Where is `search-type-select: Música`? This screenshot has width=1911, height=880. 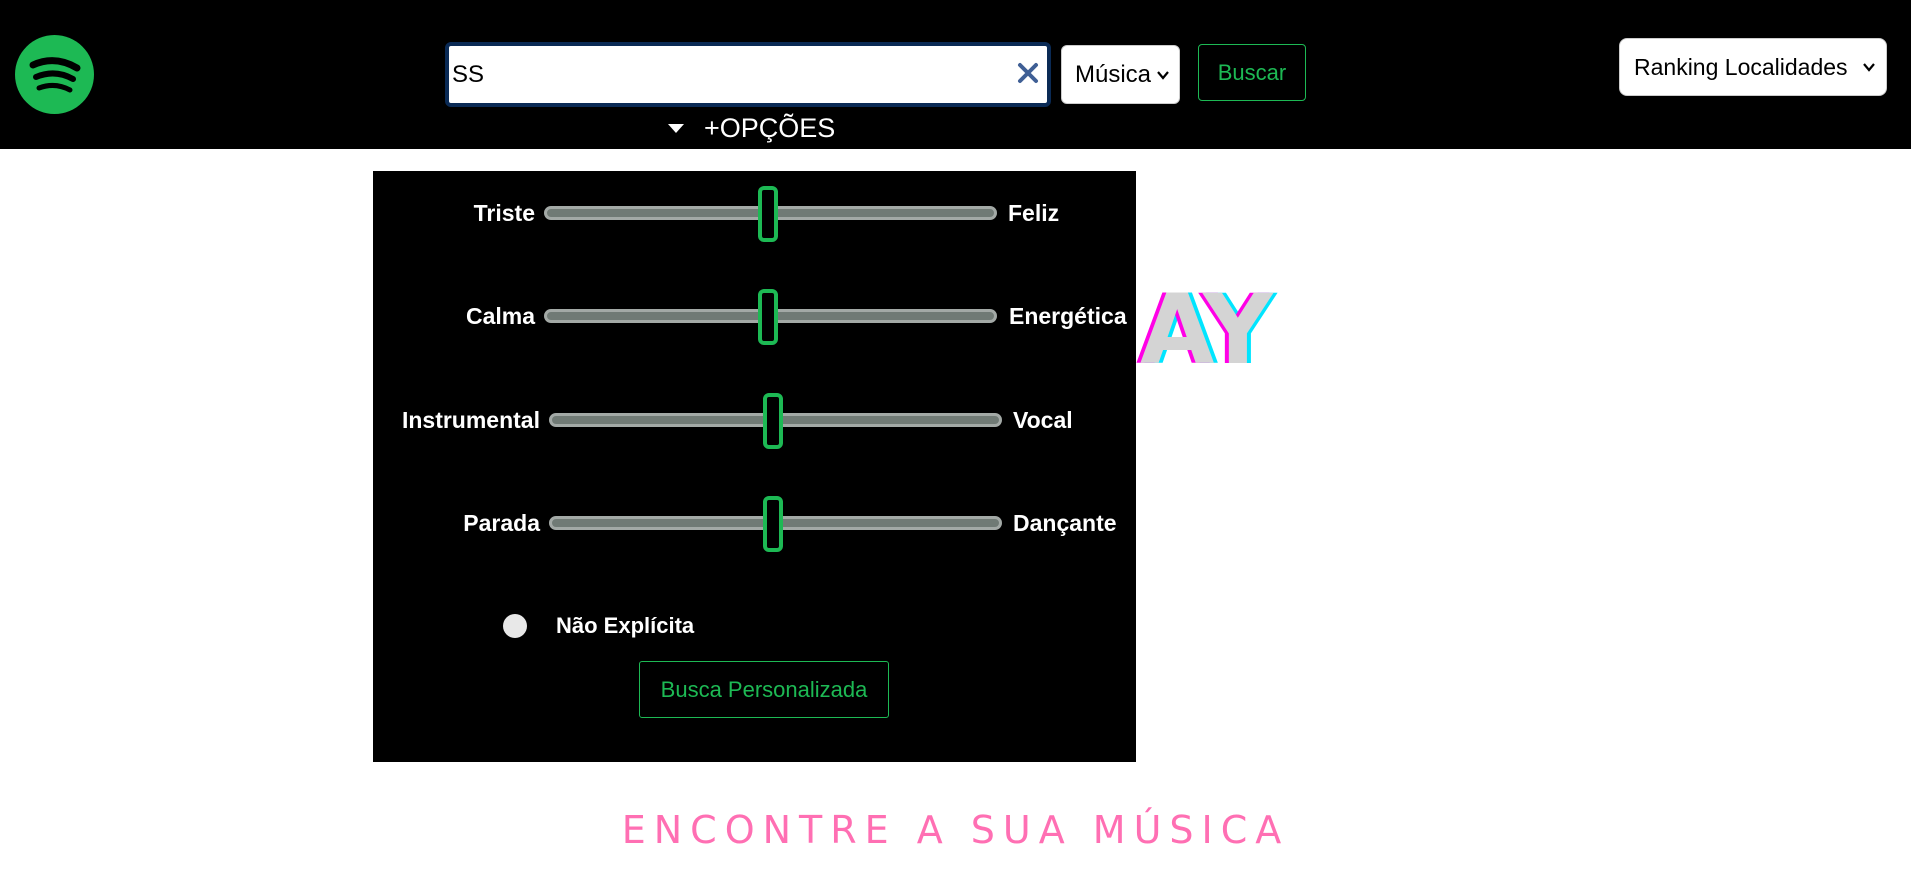 search-type-select: Música is located at coordinates (1120, 74).